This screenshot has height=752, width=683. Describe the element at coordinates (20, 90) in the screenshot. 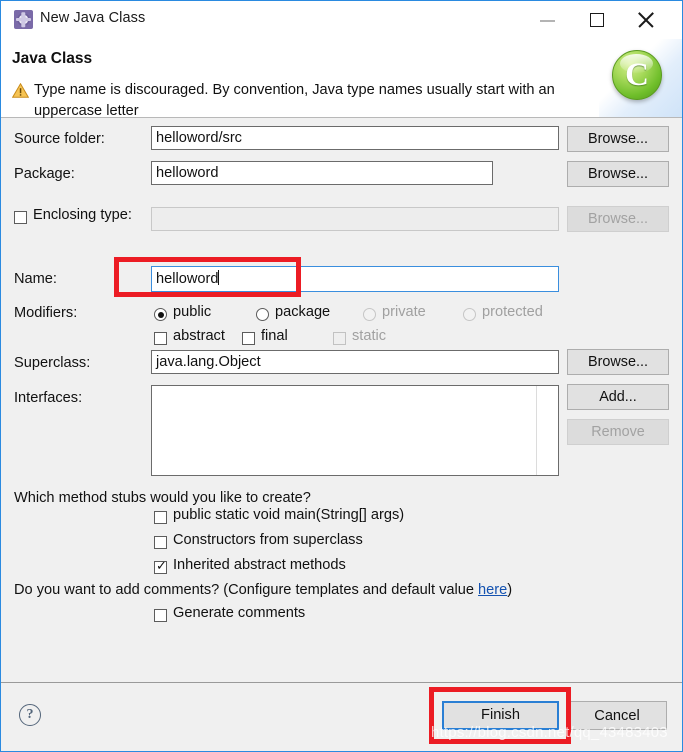

I see `warning-triangle-icon` at that location.